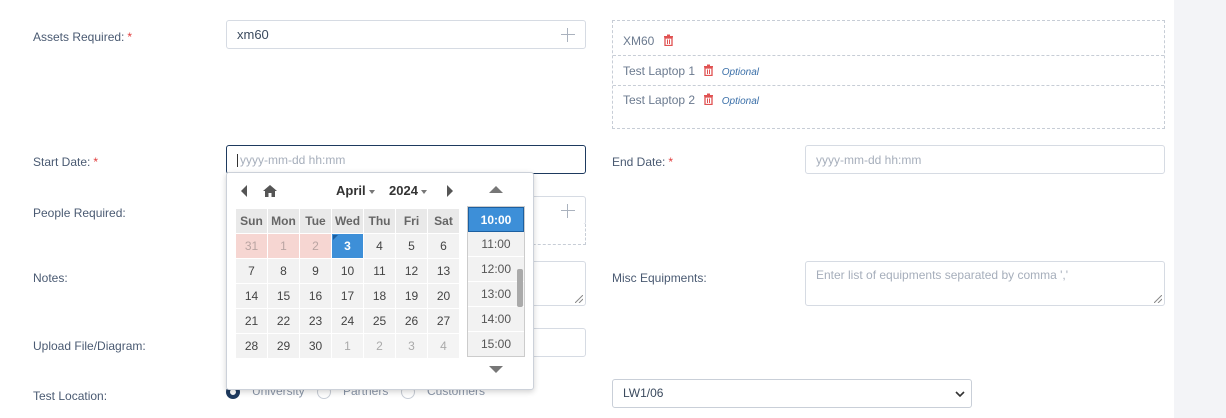  I want to click on end-date-label: End Date: *, so click(643, 162).